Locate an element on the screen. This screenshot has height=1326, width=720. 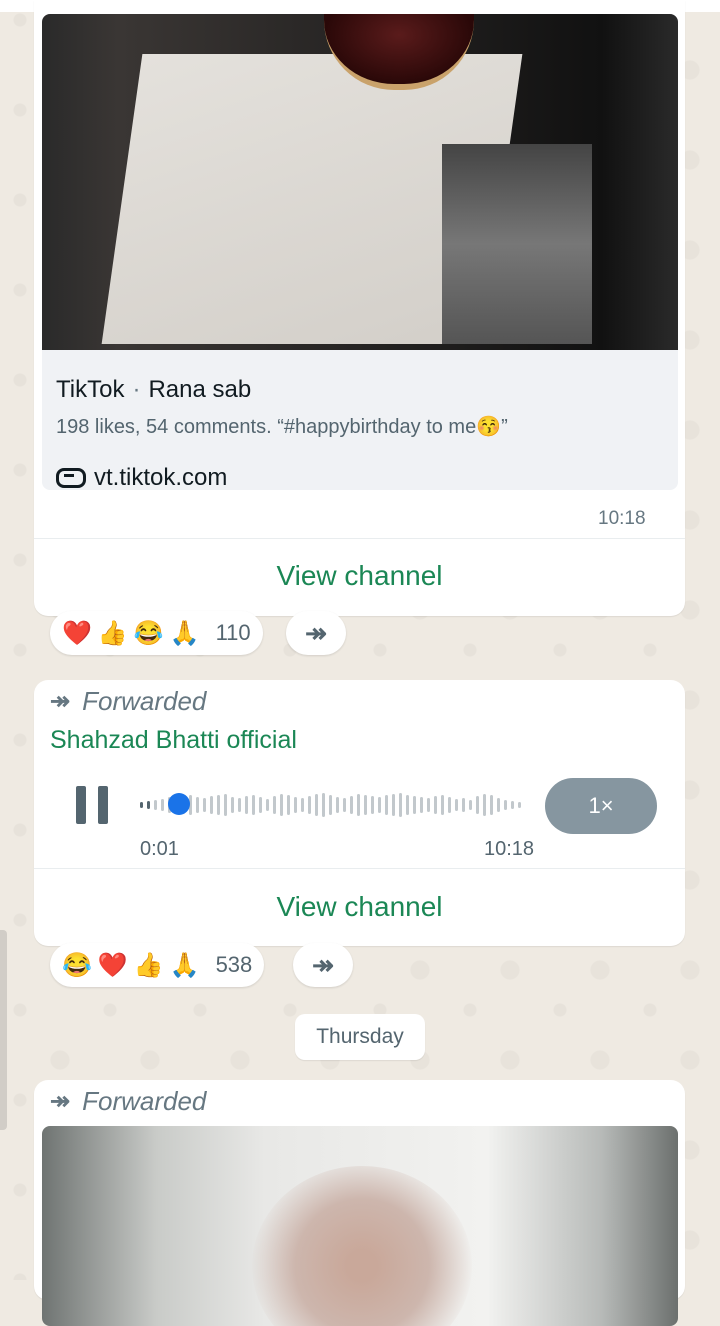
link-icon is located at coordinates (71, 478).